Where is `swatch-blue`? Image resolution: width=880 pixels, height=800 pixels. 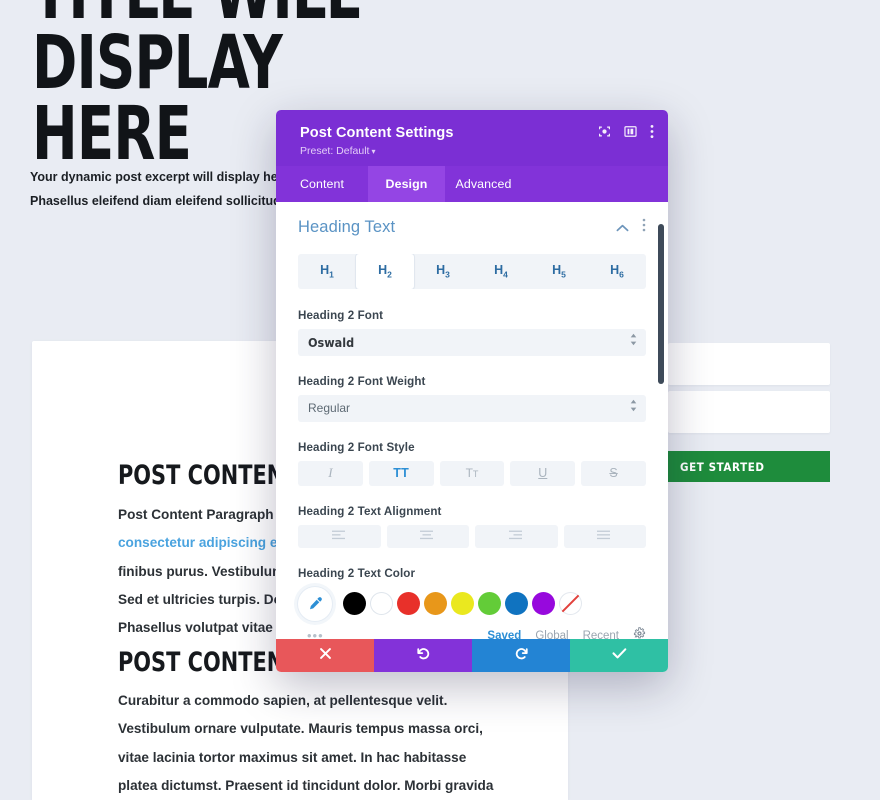
swatch-blue is located at coordinates (516, 604).